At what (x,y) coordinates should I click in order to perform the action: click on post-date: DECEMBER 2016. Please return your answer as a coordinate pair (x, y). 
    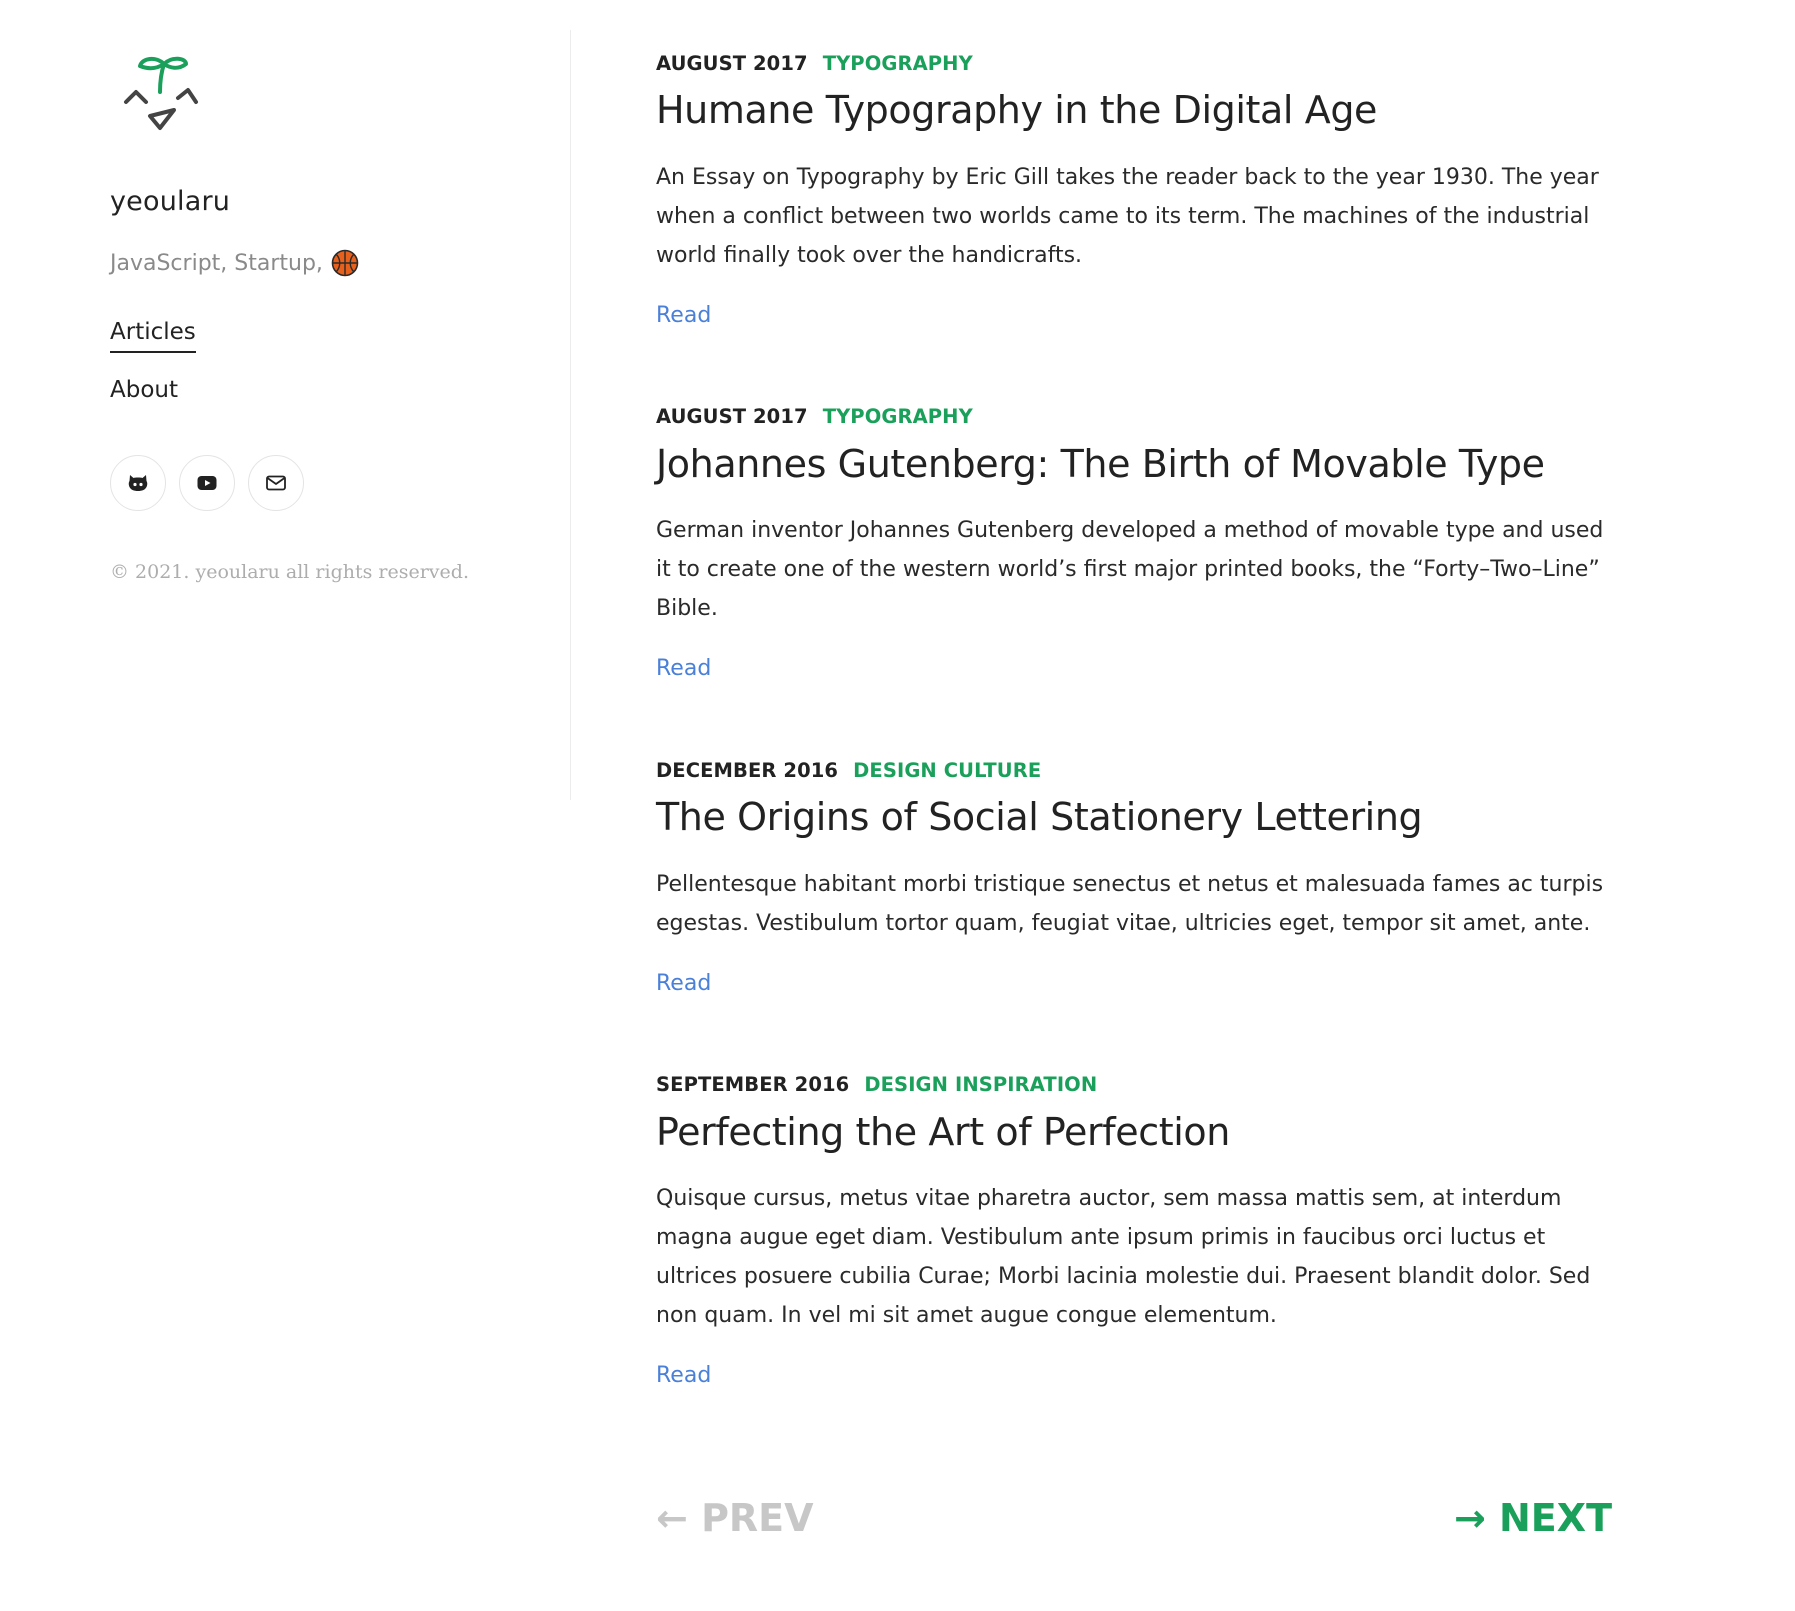
    Looking at the image, I should click on (747, 770).